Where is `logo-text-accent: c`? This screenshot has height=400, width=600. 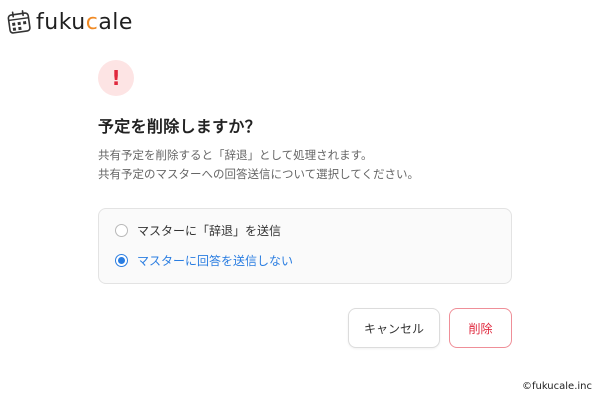 logo-text-accent: c is located at coordinates (92, 22).